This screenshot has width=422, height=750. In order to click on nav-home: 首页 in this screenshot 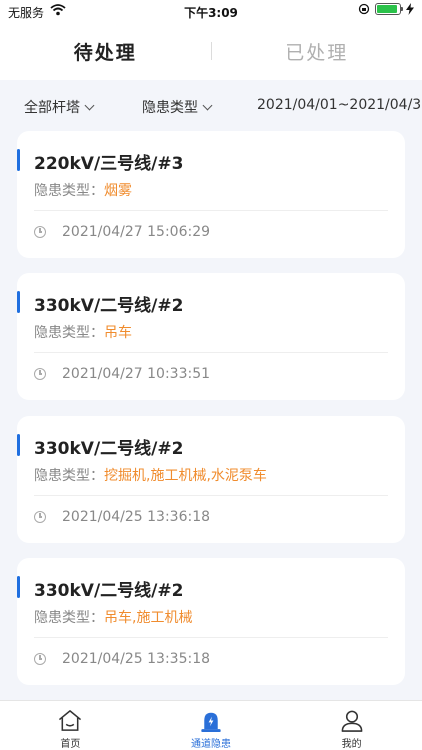, I will do `click(70, 725)`.